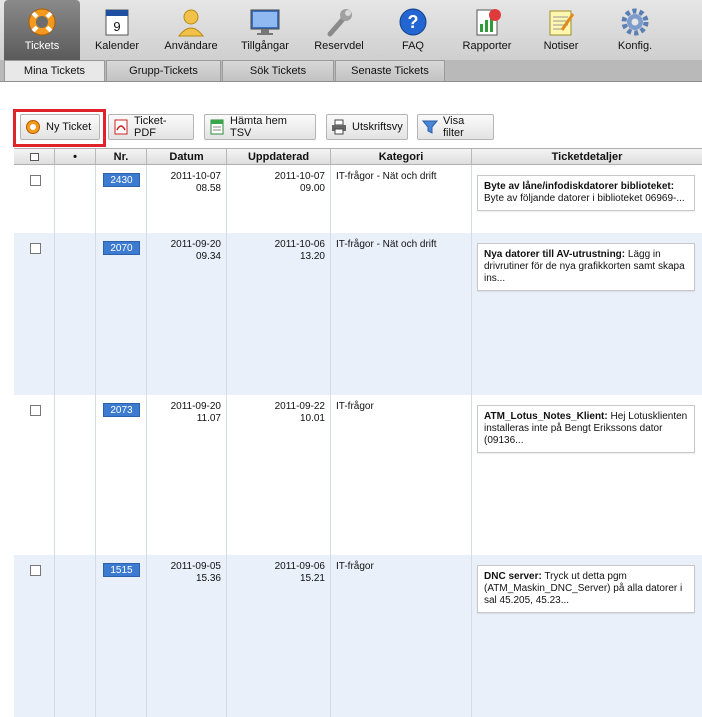  Describe the element at coordinates (195, 412) in the screenshot. I see `created-date: 2011-09-20 11.07` at that location.